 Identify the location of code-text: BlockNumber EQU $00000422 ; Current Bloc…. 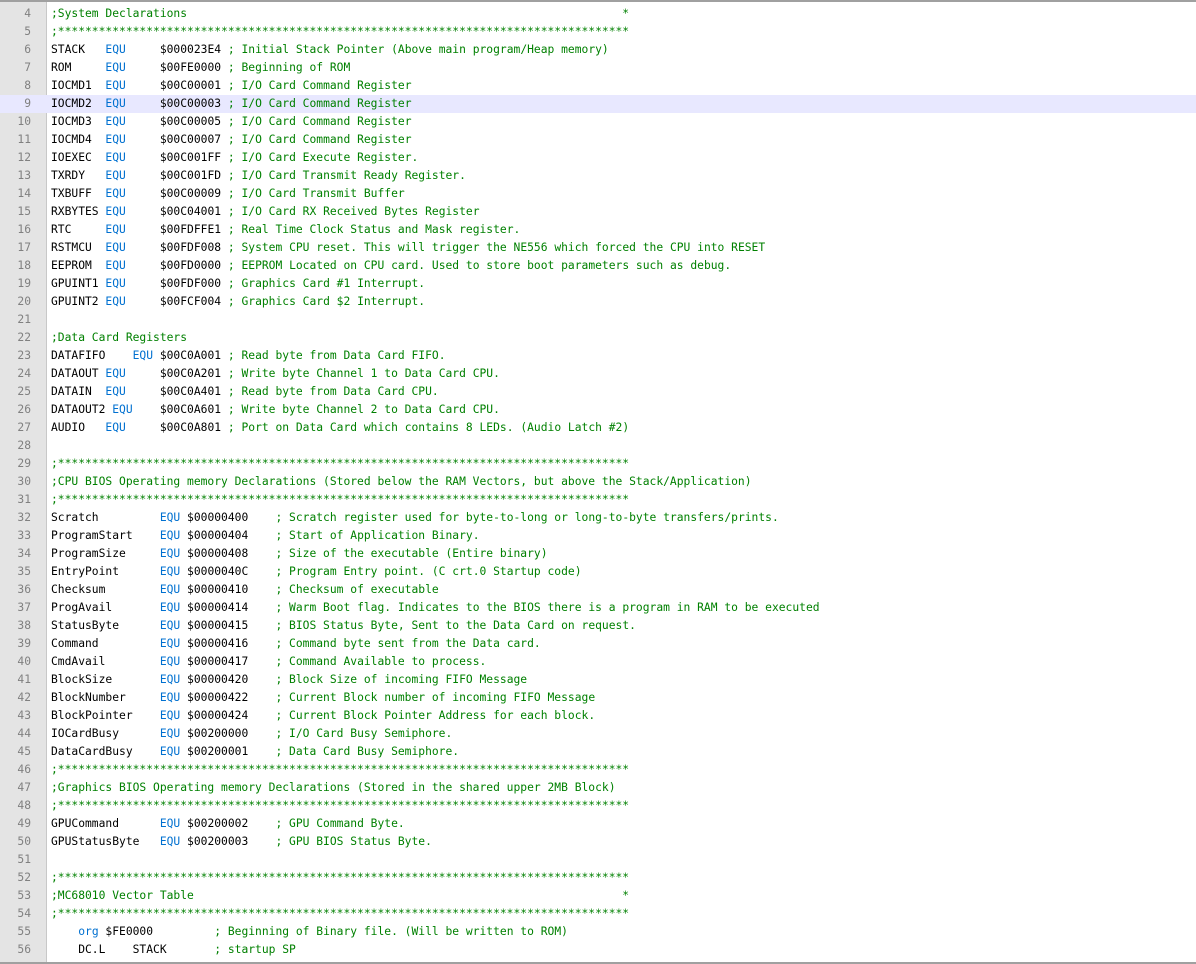
(323, 698).